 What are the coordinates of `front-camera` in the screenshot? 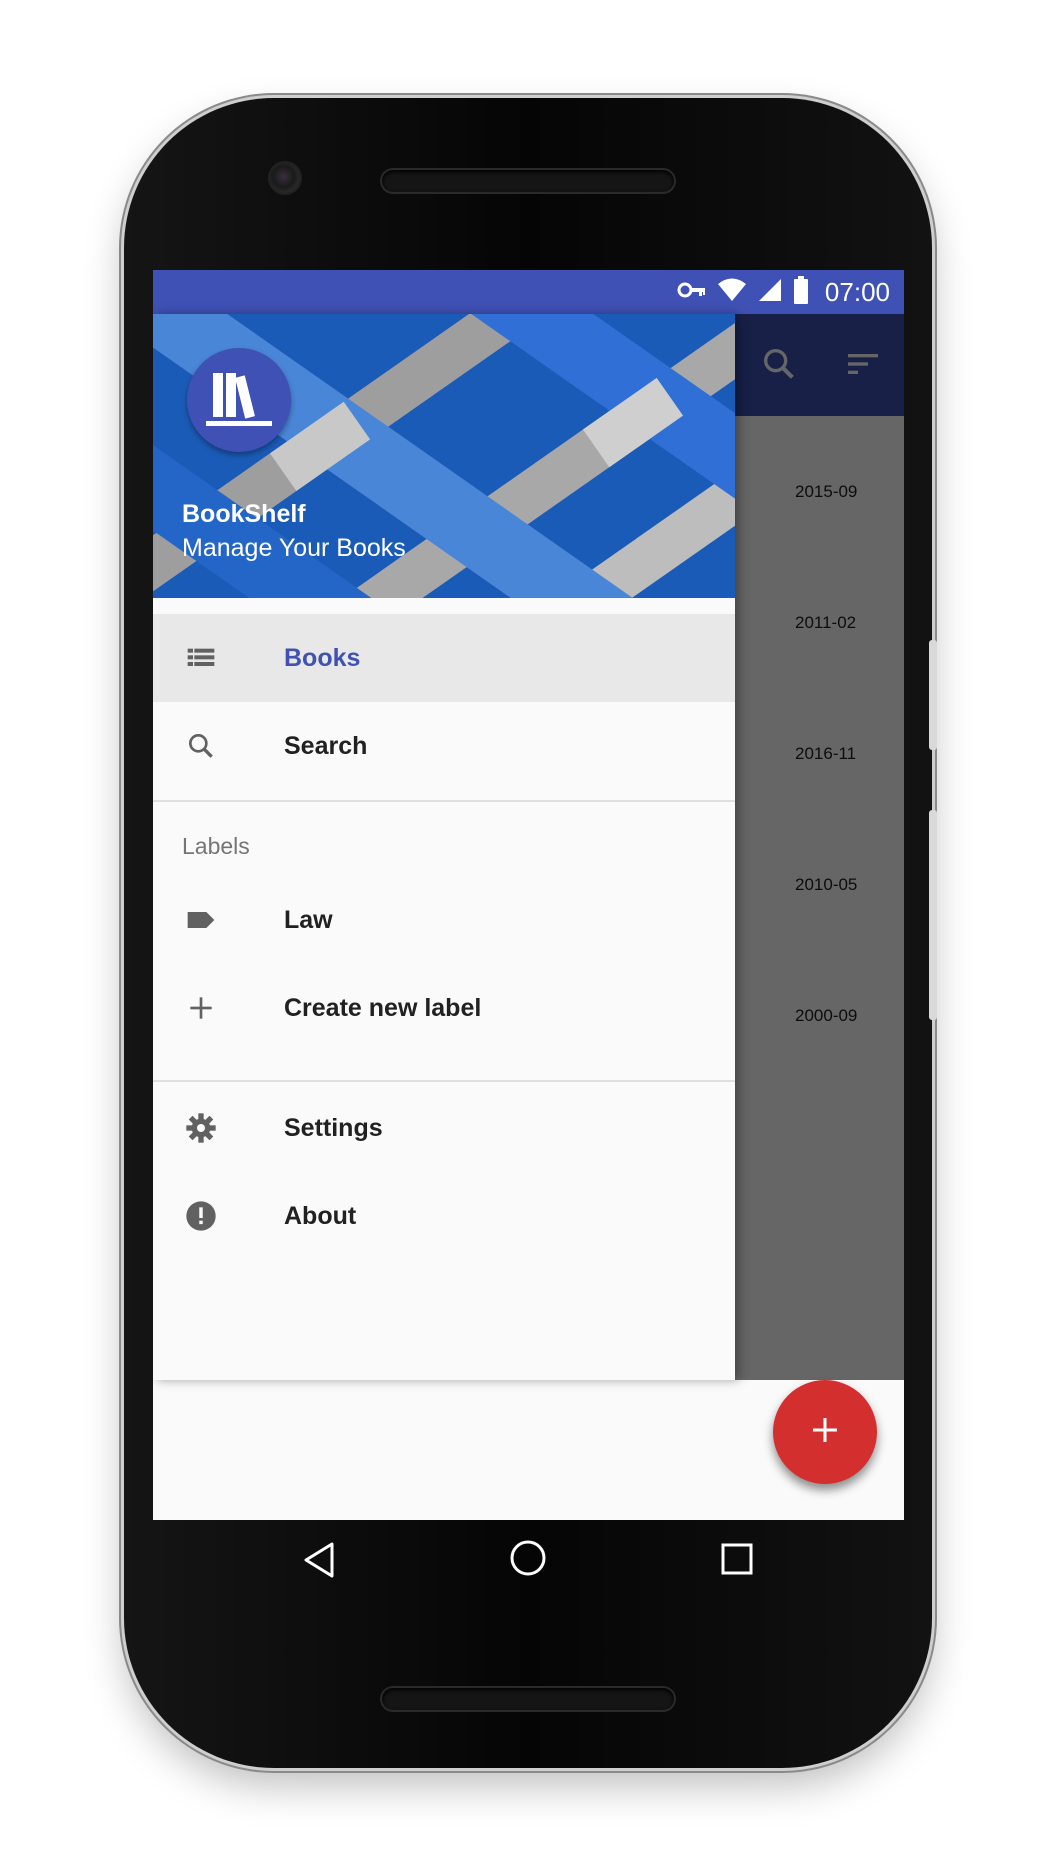 It's located at (285, 178).